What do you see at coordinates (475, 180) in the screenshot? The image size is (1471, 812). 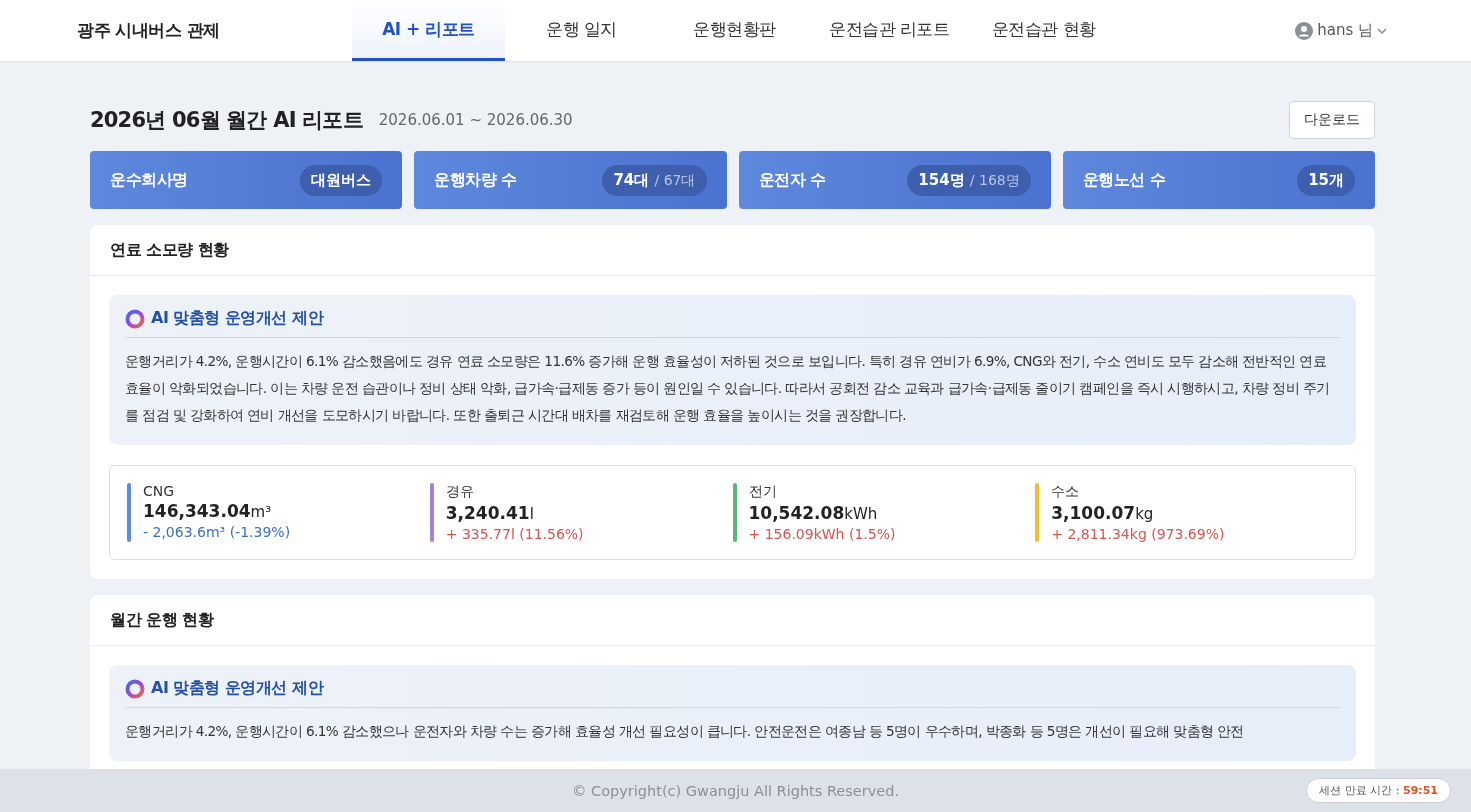 I see `summary-label: 운행차량 수` at bounding box center [475, 180].